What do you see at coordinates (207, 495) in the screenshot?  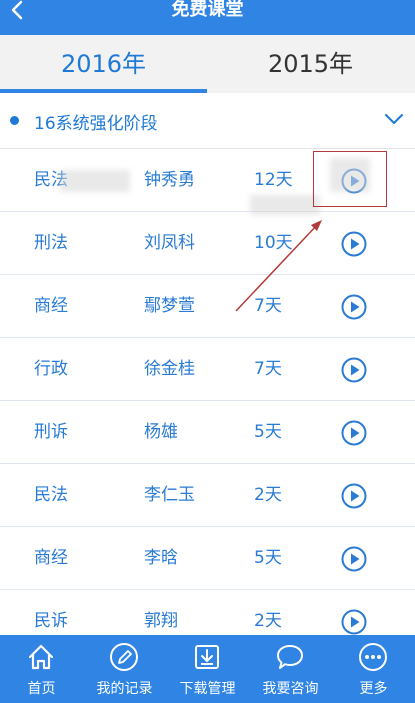 I see `course-row: 民法 李仁玉 2天` at bounding box center [207, 495].